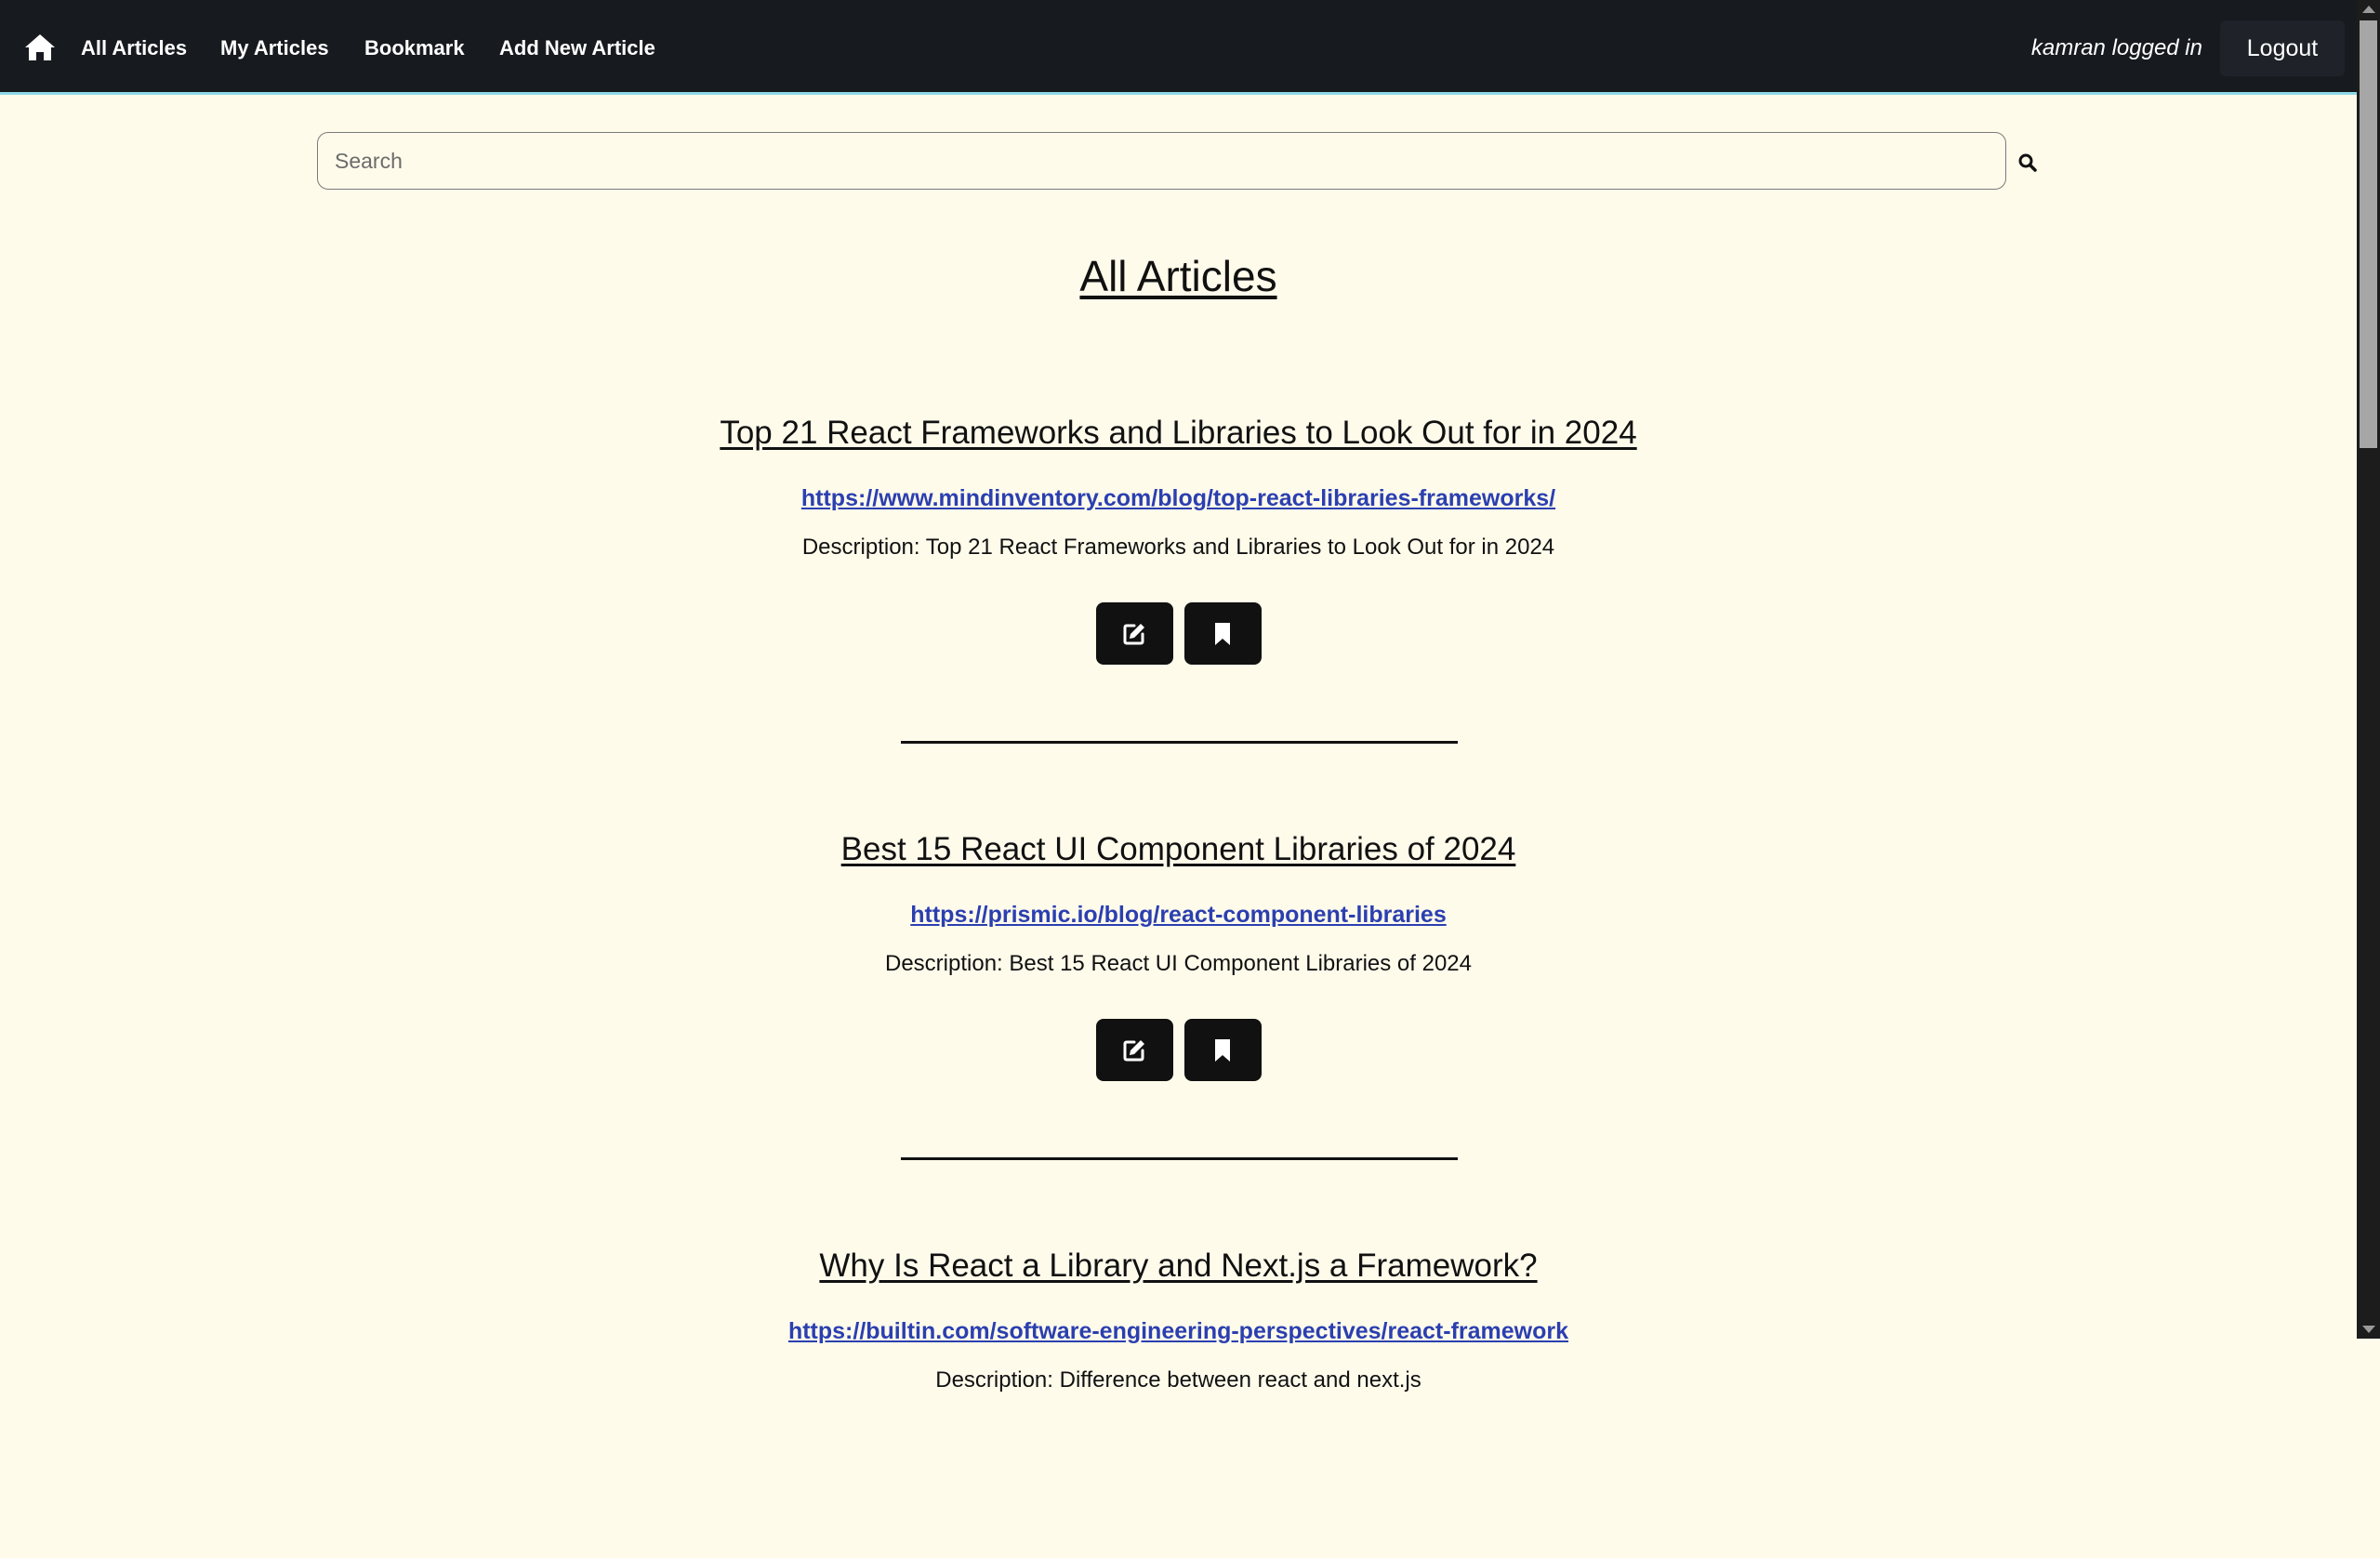 Image resolution: width=2380 pixels, height=1558 pixels. What do you see at coordinates (2368, 234) in the screenshot?
I see `scrollbar-thumb` at bounding box center [2368, 234].